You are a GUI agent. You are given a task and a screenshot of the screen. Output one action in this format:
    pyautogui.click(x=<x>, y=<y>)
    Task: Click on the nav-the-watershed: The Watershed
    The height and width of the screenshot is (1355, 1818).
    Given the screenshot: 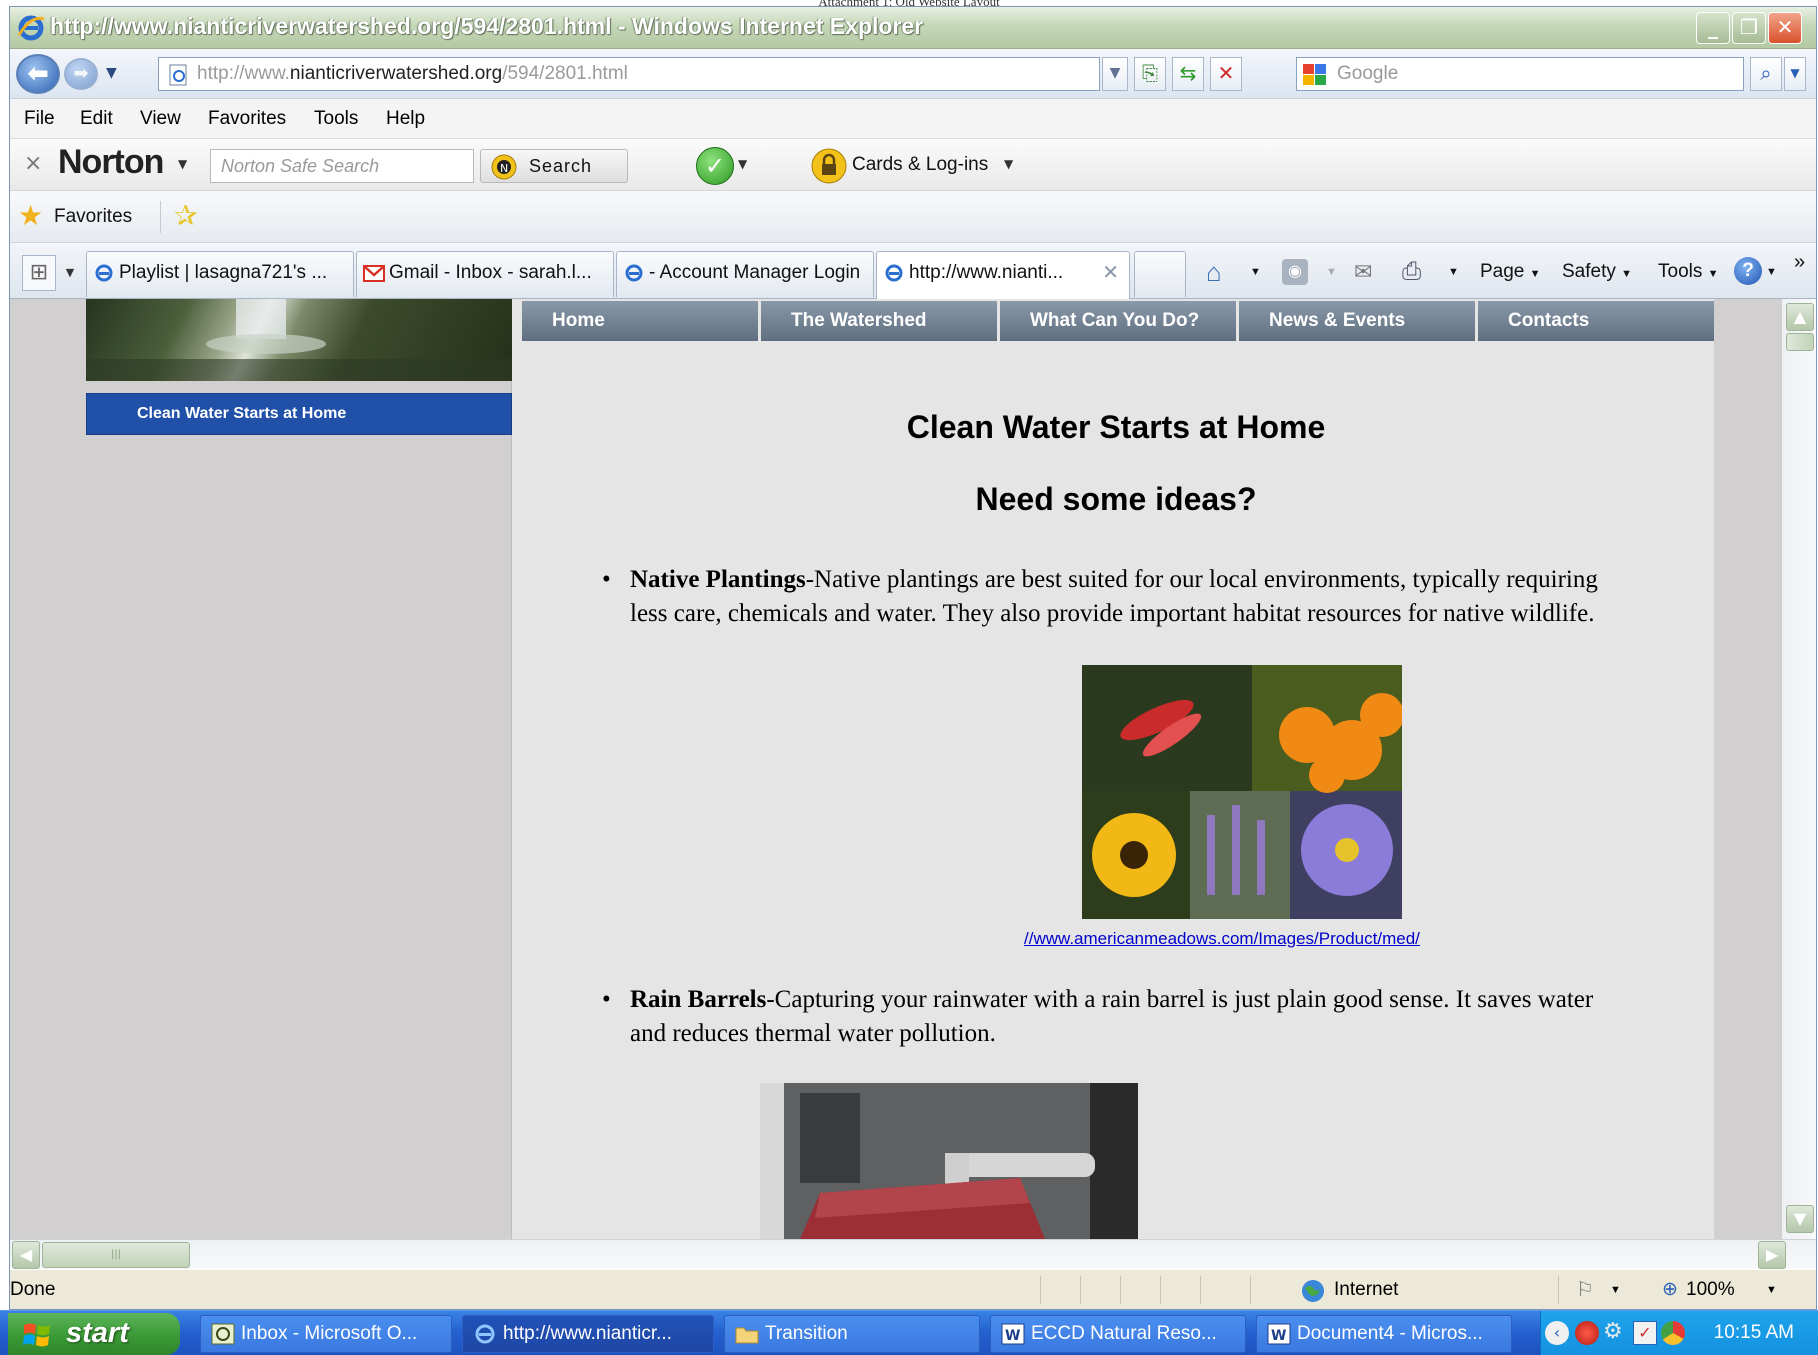 What is the action you would take?
    pyautogui.click(x=879, y=321)
    